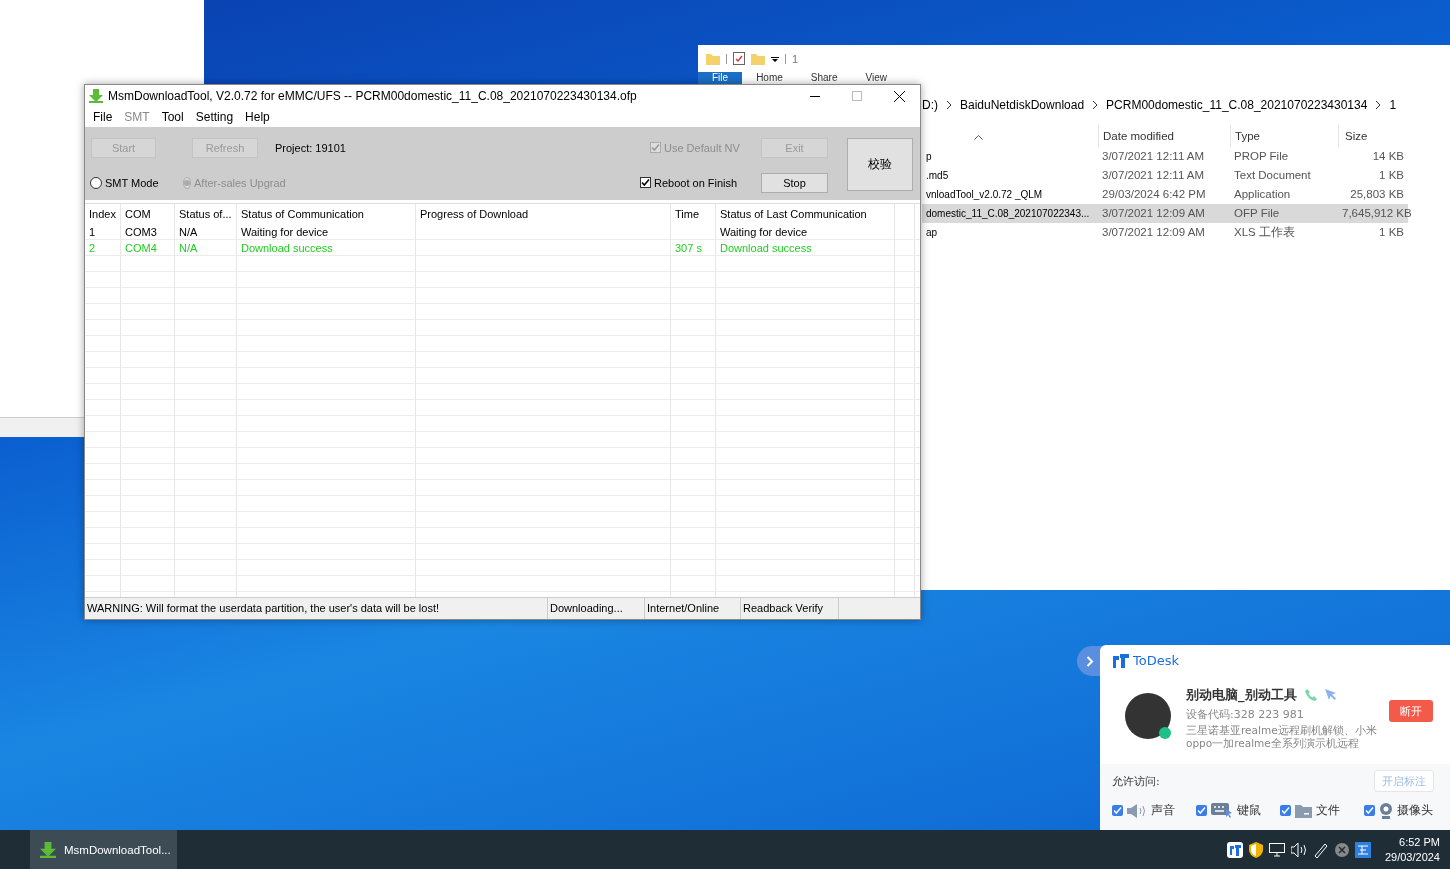 Image resolution: width=1450 pixels, height=869 pixels. I want to click on shield-icon, so click(1255, 849).